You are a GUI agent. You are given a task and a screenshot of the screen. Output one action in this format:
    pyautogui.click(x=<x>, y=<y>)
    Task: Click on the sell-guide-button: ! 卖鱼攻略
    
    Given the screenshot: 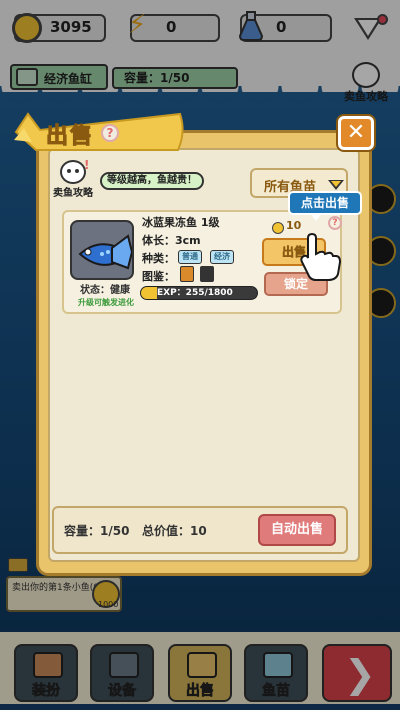 What is the action you would take?
    pyautogui.click(x=73, y=179)
    